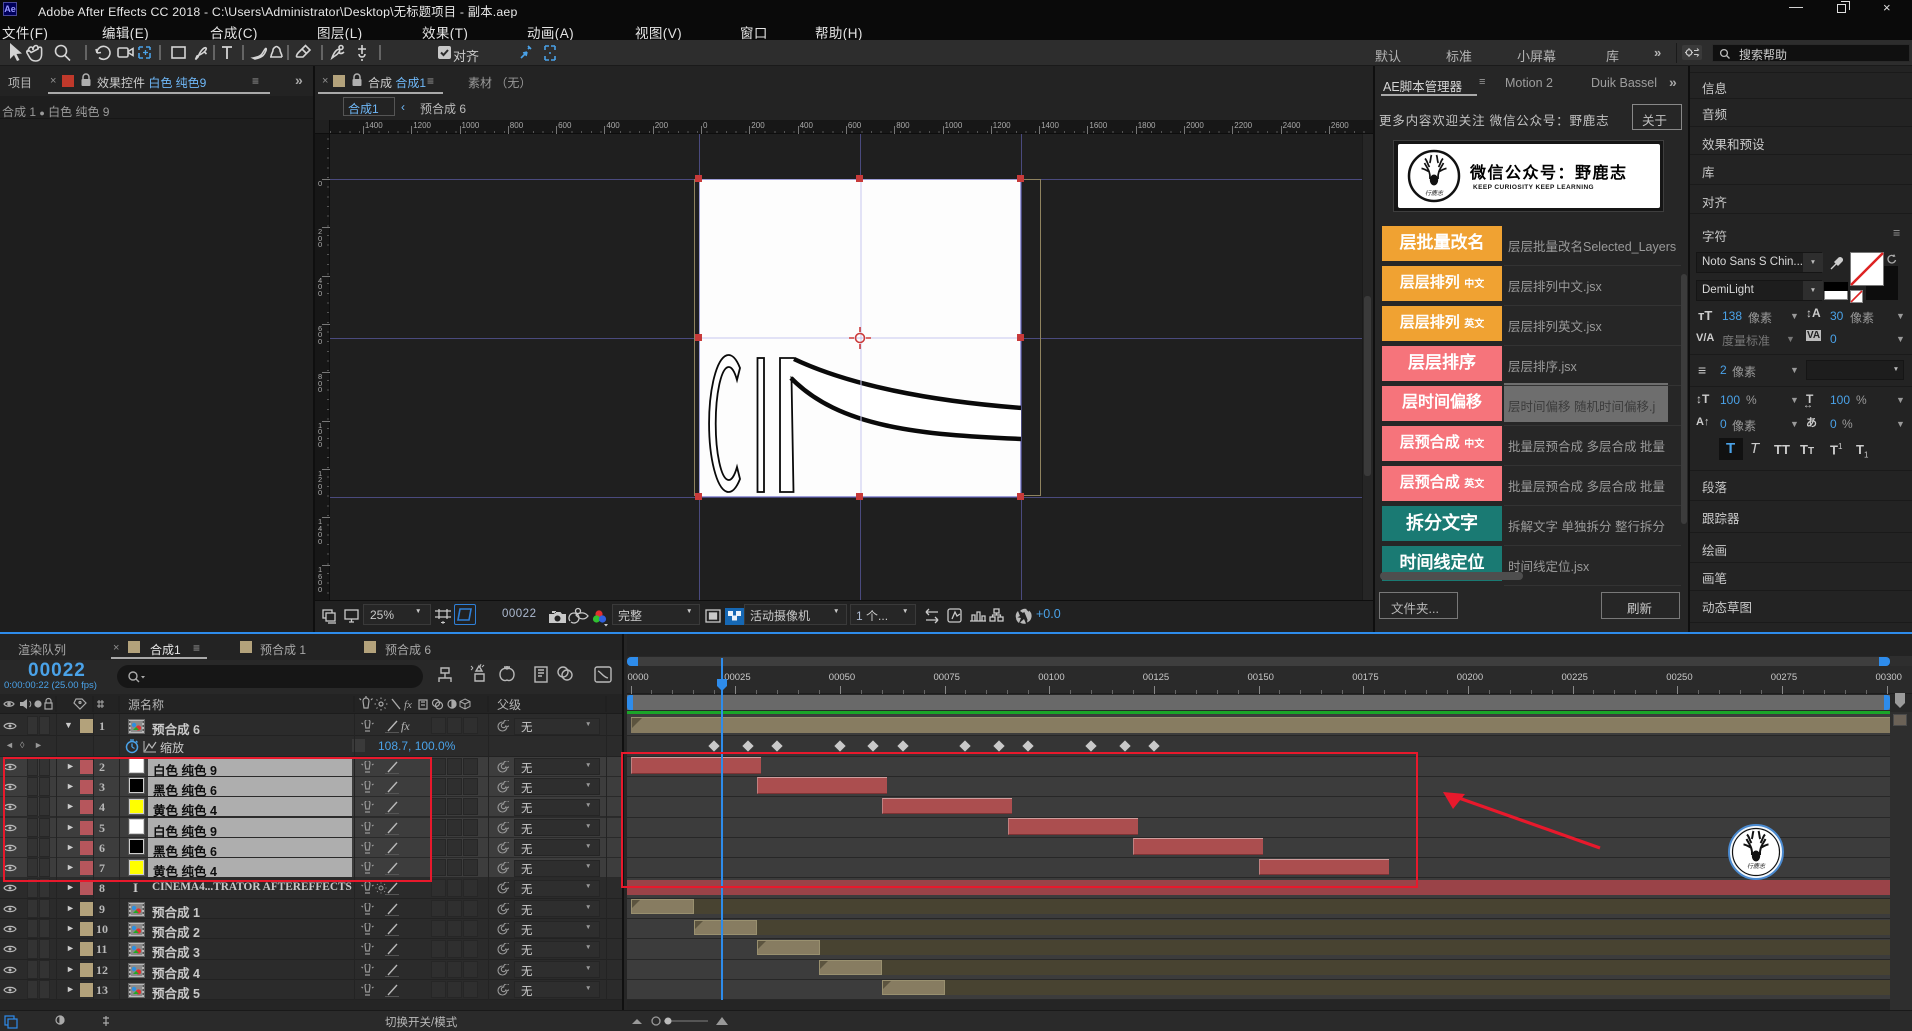 Image resolution: width=1912 pixels, height=1031 pixels. Describe the element at coordinates (408, 705) in the screenshot. I see `svg-text: fx` at that location.